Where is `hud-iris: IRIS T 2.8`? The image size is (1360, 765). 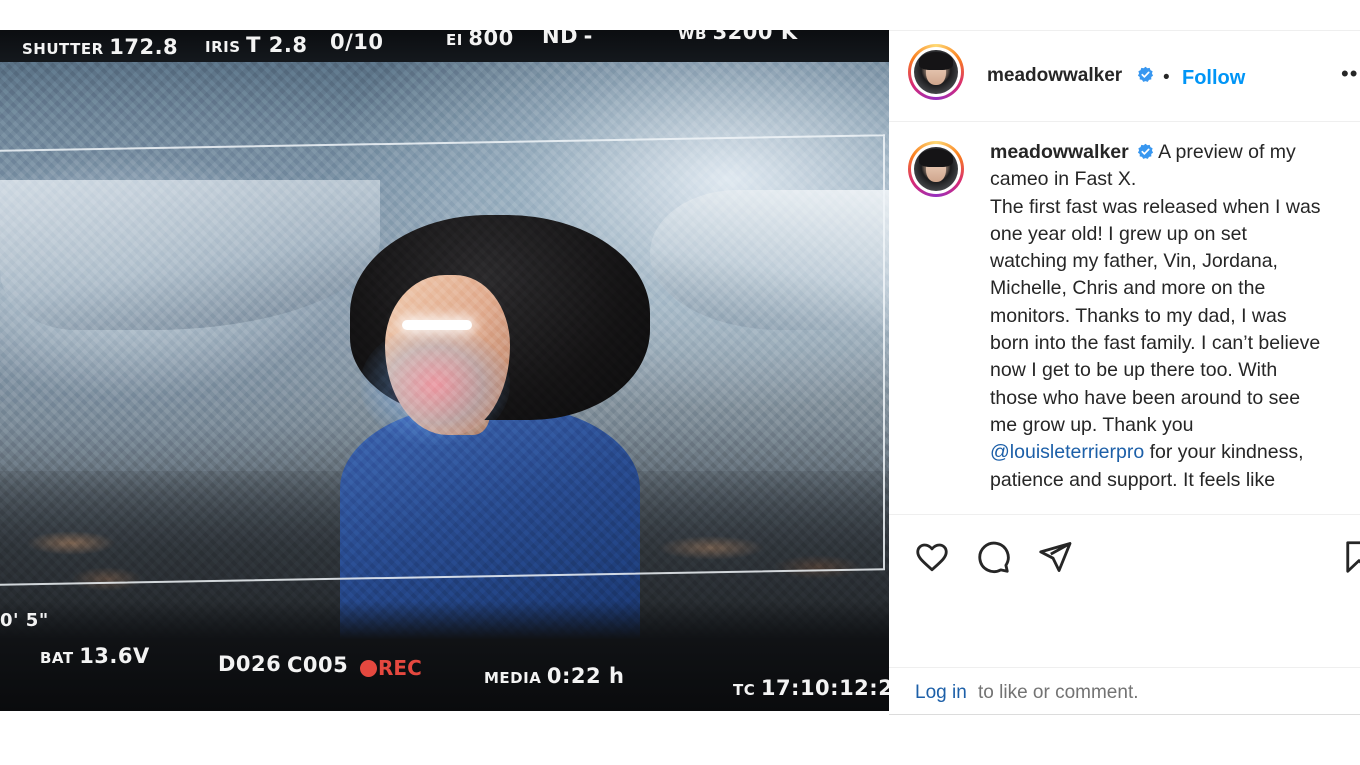 hud-iris: IRIS T 2.8 is located at coordinates (256, 45).